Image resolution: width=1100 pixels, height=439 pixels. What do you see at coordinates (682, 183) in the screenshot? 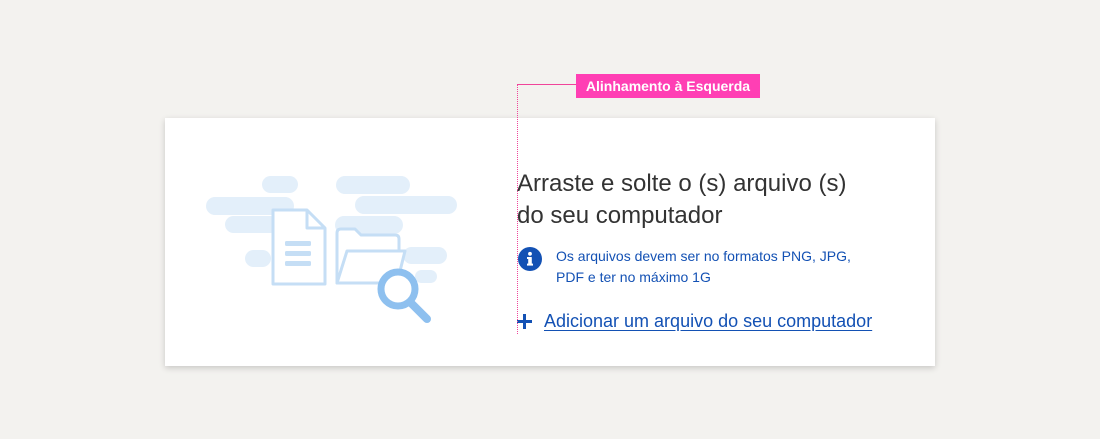
I see `upload-title-line-1: Arraste e solte o (s) arquivo (s)` at bounding box center [682, 183].